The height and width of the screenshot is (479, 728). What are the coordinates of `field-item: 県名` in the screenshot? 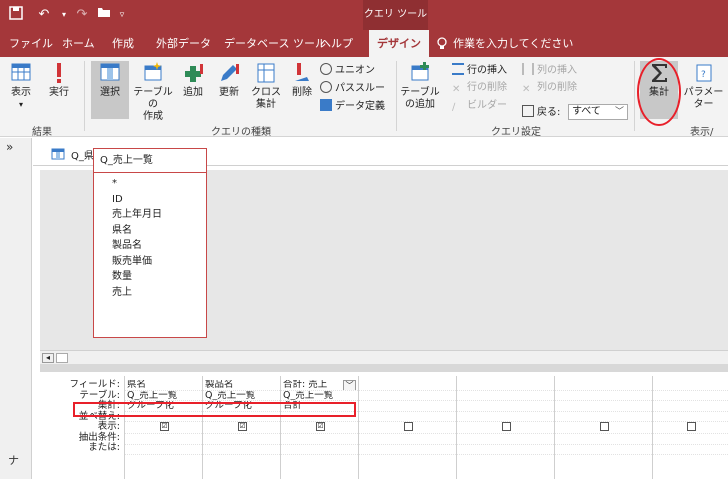 It's located at (150, 231).